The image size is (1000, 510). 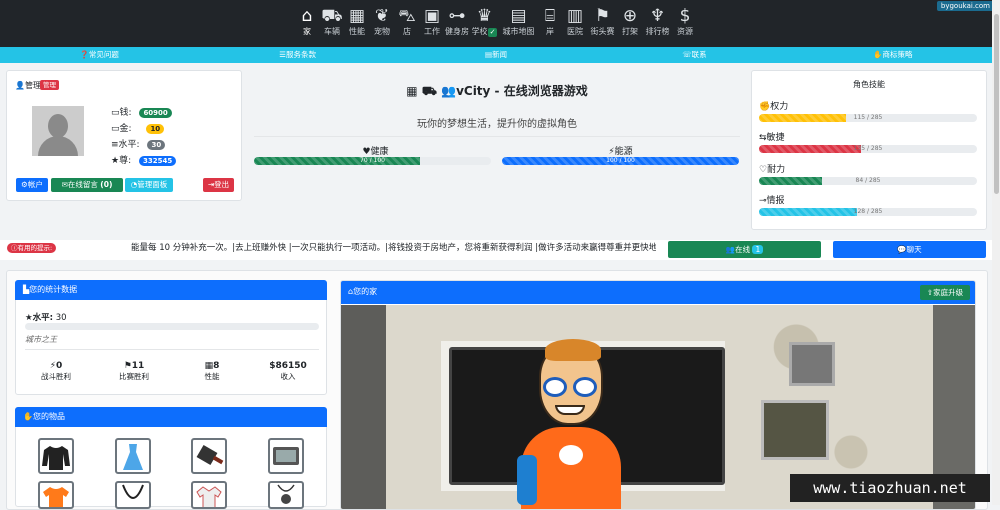 I want to click on nav-bank: ⌸ 岸, so click(x=550, y=21).